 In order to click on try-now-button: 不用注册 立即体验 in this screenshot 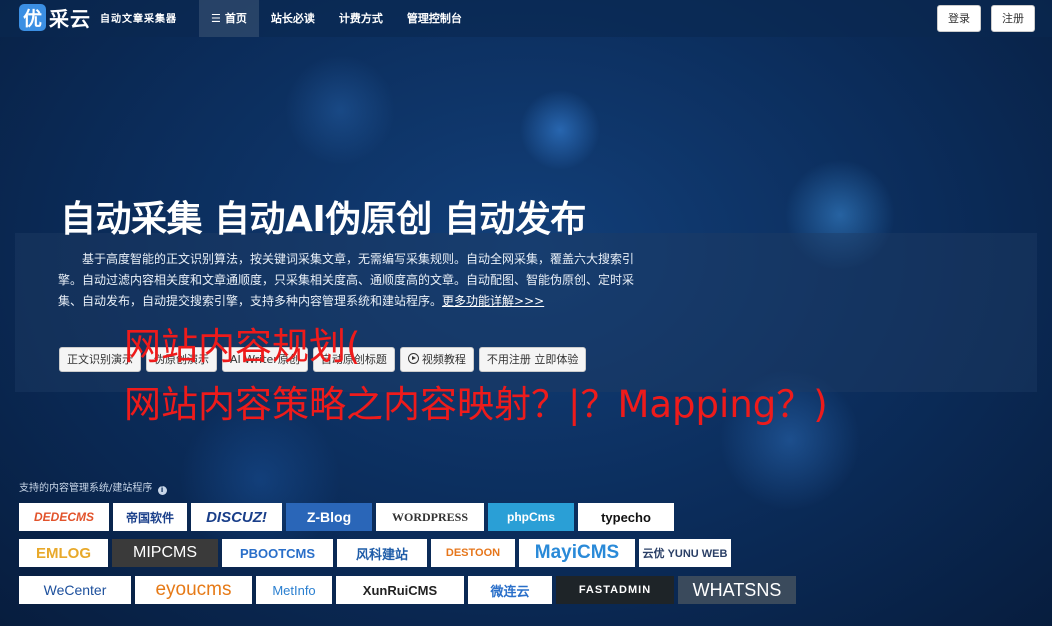, I will do `click(532, 359)`.